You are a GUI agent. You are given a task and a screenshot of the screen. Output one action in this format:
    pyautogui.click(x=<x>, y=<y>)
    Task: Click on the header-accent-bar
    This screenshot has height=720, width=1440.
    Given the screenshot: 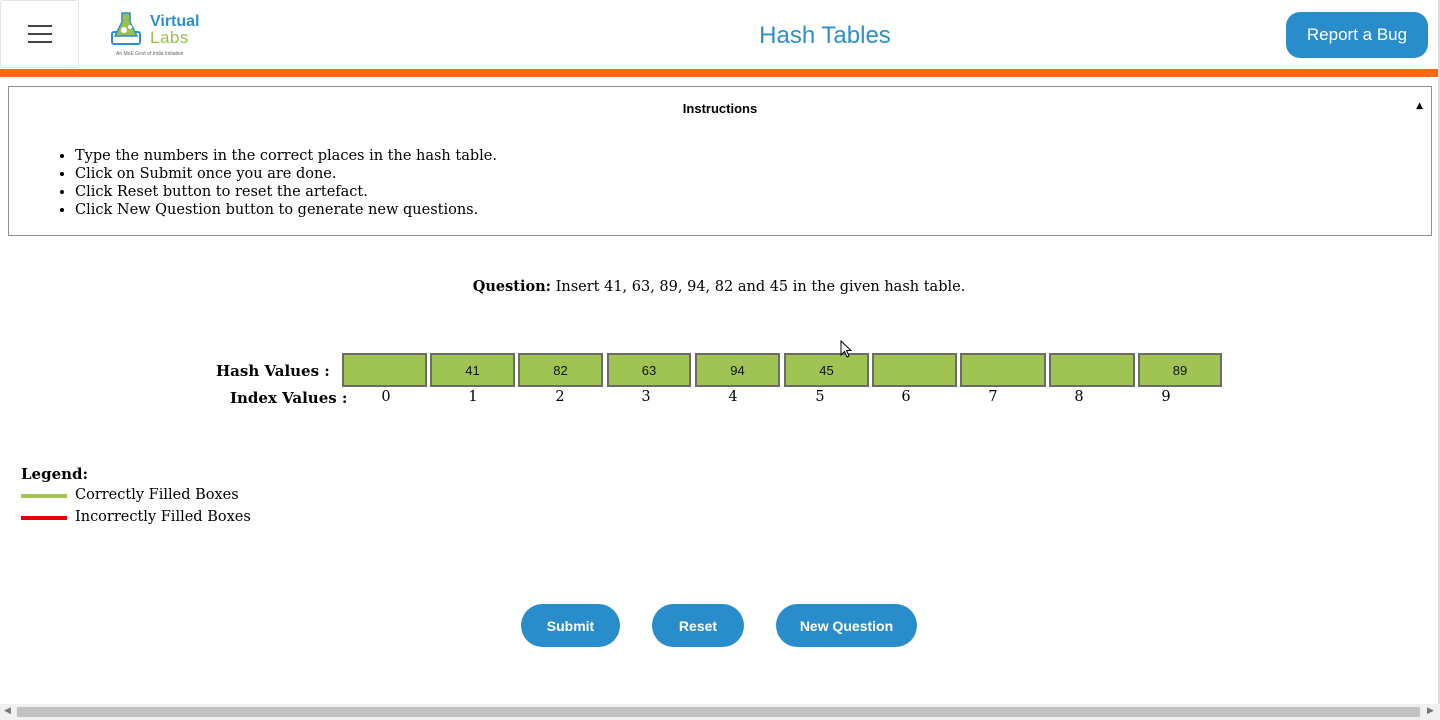 What is the action you would take?
    pyautogui.click(x=719, y=73)
    